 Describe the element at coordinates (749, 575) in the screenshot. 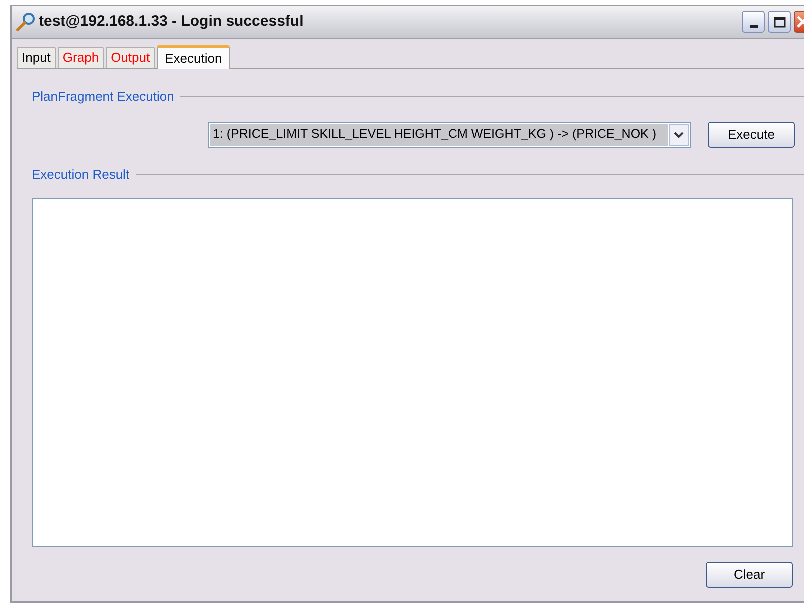

I see `clear-button: Clear` at that location.